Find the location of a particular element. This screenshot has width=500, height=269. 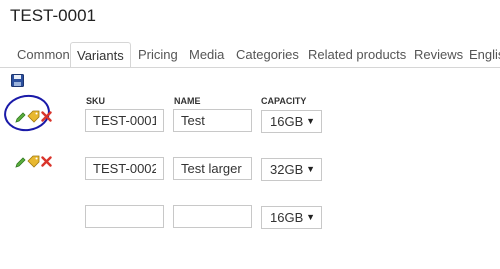

capacity-select: 32GB ▼ is located at coordinates (291, 169).